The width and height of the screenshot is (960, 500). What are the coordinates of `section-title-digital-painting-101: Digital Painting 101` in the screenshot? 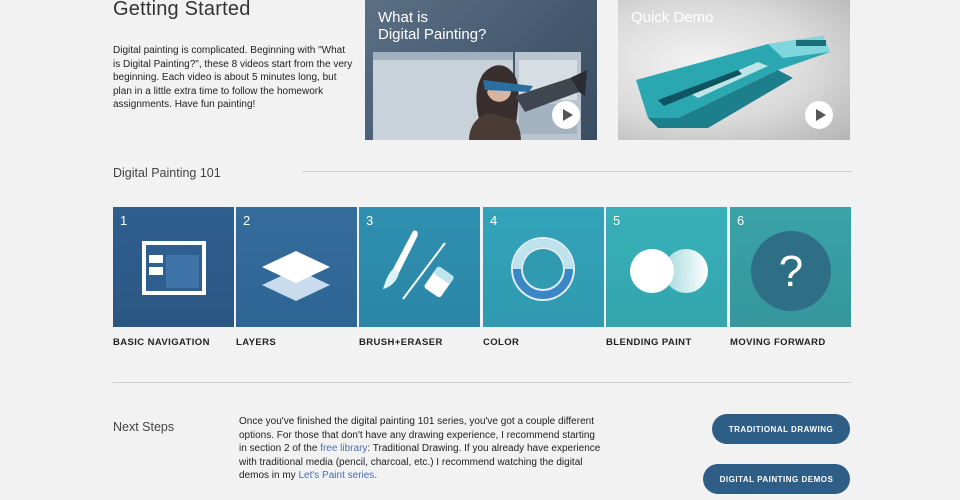 It's located at (167, 173).